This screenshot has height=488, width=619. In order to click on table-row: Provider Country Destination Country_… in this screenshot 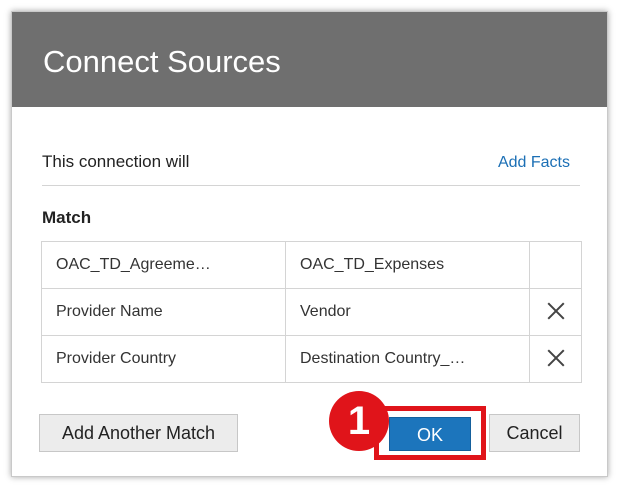, I will do `click(311, 359)`.